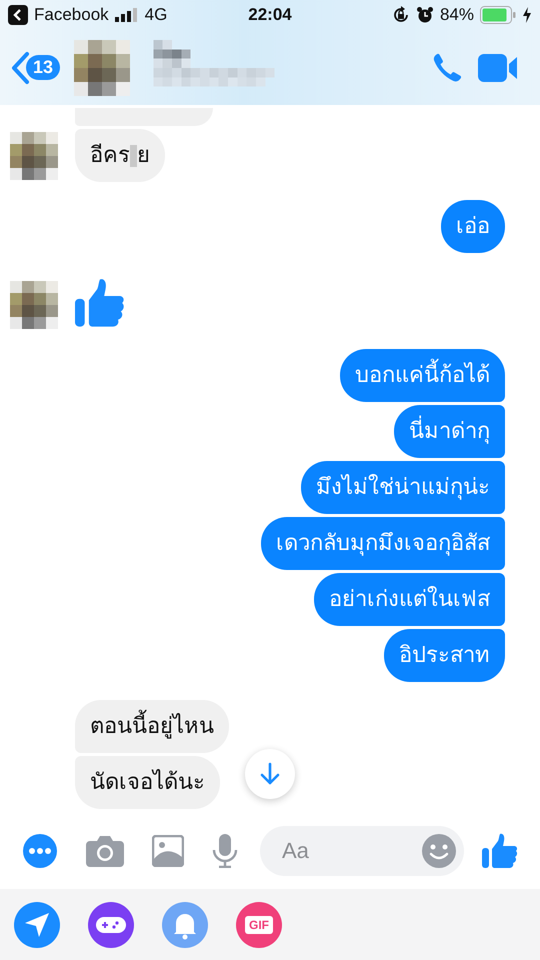 The width and height of the screenshot is (540, 960). Describe the element at coordinates (409, 599) in the screenshot. I see `message-bubble: อย่าเก่งแต่ในเฟส` at that location.